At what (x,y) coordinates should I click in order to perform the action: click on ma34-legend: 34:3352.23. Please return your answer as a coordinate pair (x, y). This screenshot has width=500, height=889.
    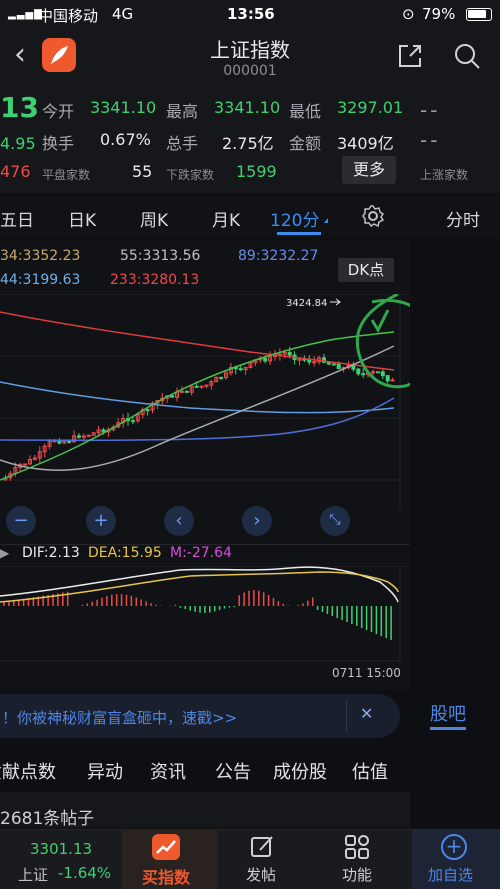
    Looking at the image, I should click on (40, 256).